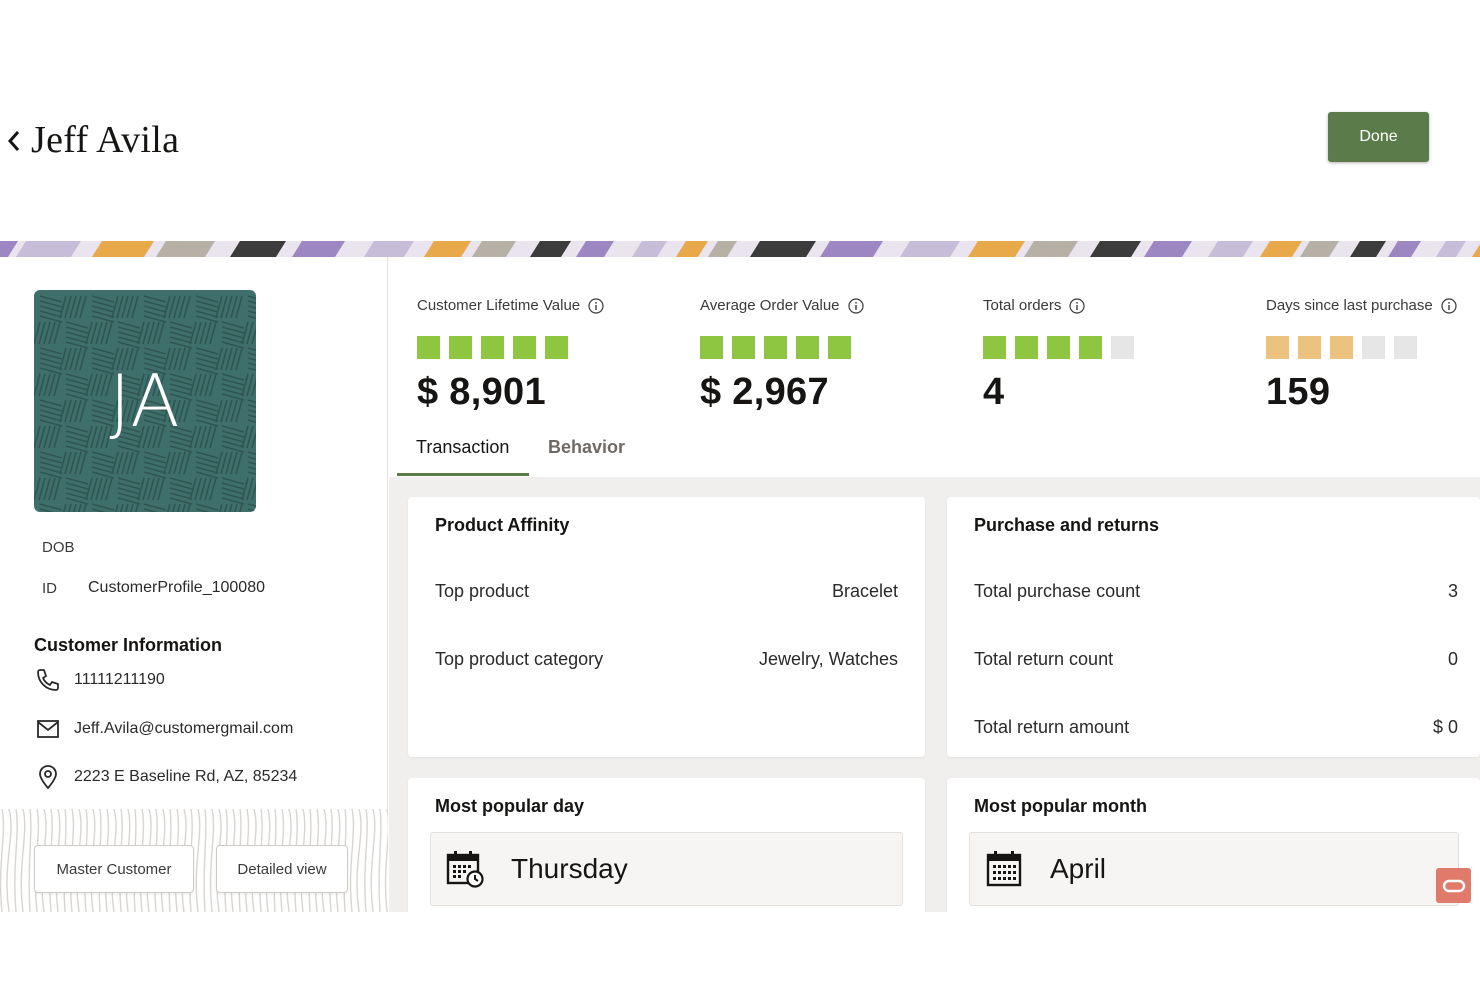  I want to click on customer-info-title: Customer Information, so click(128, 645).